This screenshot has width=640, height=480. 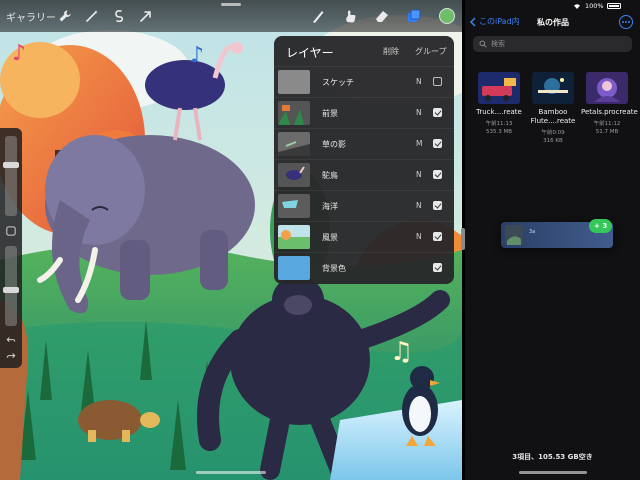 I want to click on wifi-icon, so click(x=577, y=6).